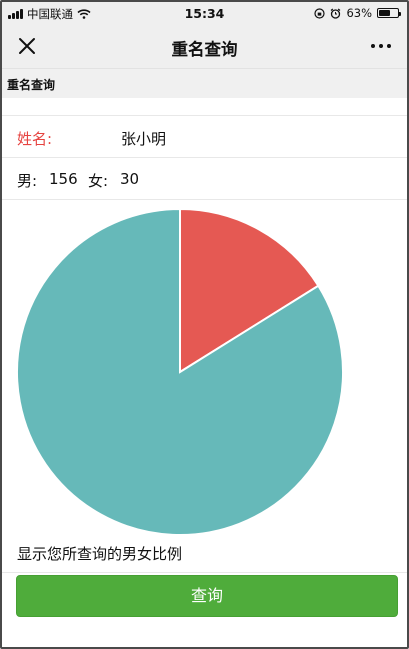 This screenshot has width=409, height=649. What do you see at coordinates (204, 49) in the screenshot?
I see `nav-title: 重名查询` at bounding box center [204, 49].